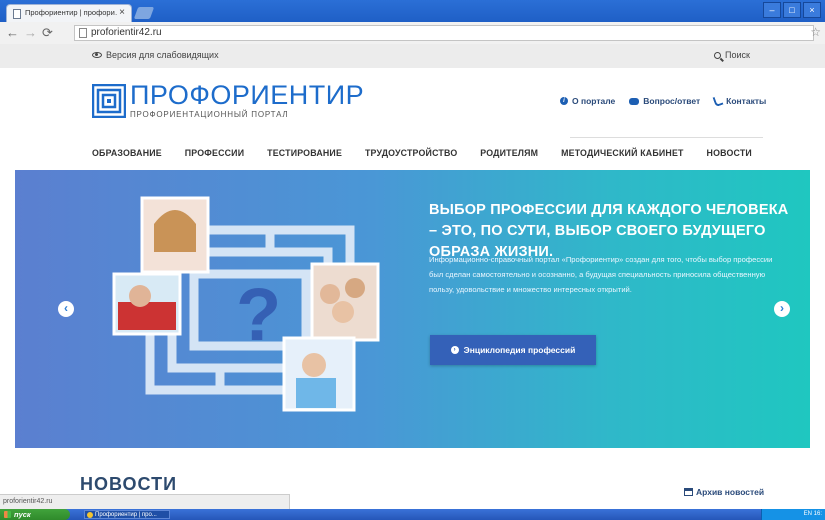 Image resolution: width=825 pixels, height=520 pixels. What do you see at coordinates (145, 501) in the screenshot?
I see `status-bar: proforientir42.ru` at bounding box center [145, 501].